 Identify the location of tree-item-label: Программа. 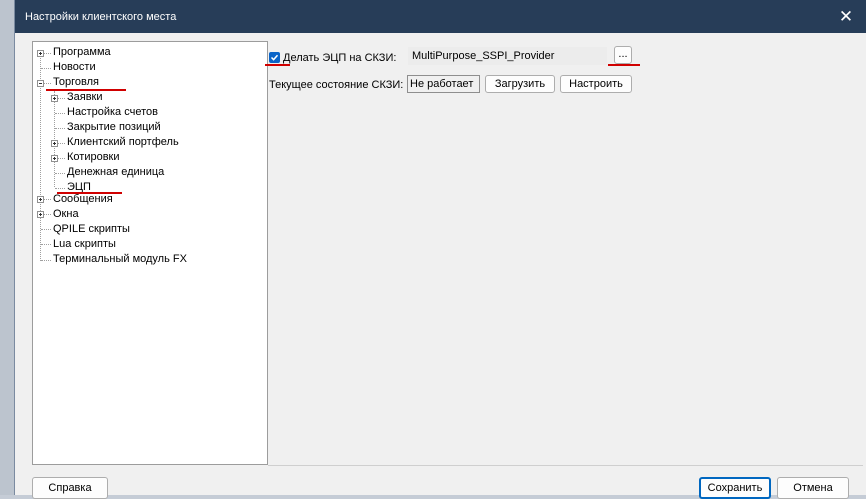
(82, 52).